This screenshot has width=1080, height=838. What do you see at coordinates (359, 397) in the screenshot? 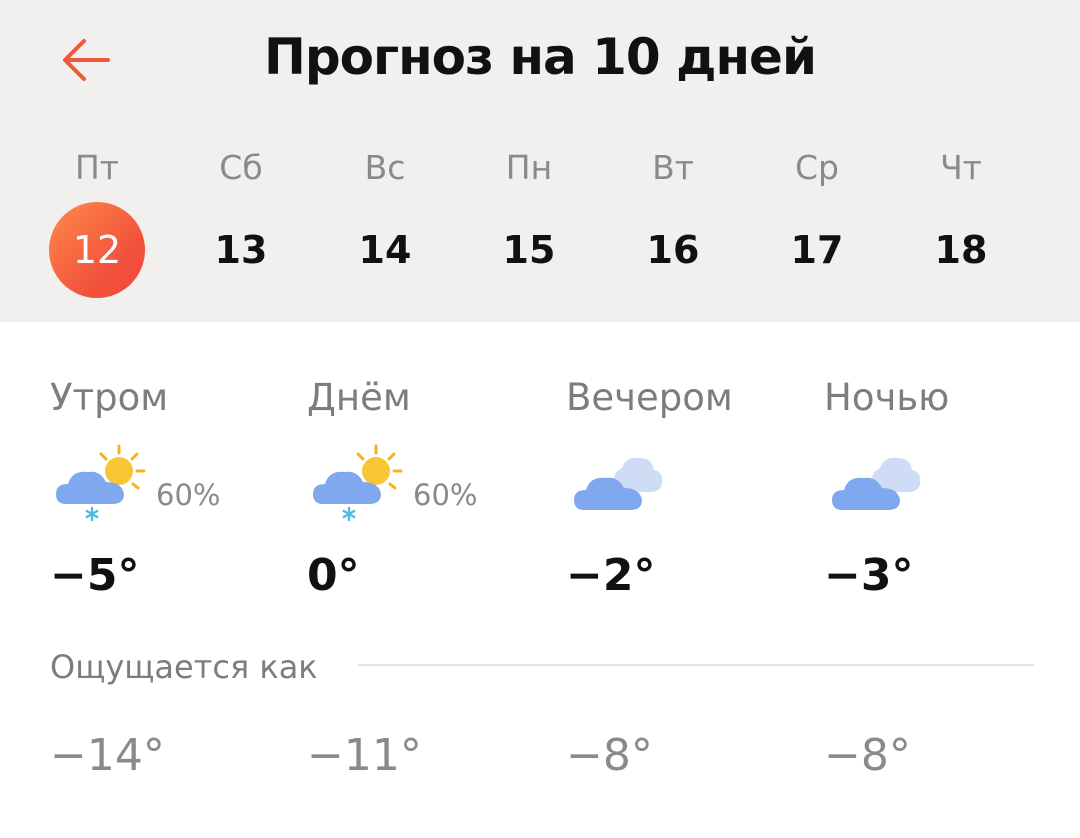
I see `period-label: Днём` at bounding box center [359, 397].